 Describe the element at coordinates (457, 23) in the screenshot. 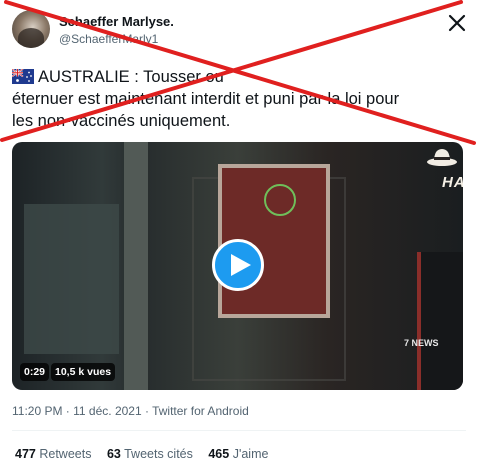

I see `close-icon` at that location.